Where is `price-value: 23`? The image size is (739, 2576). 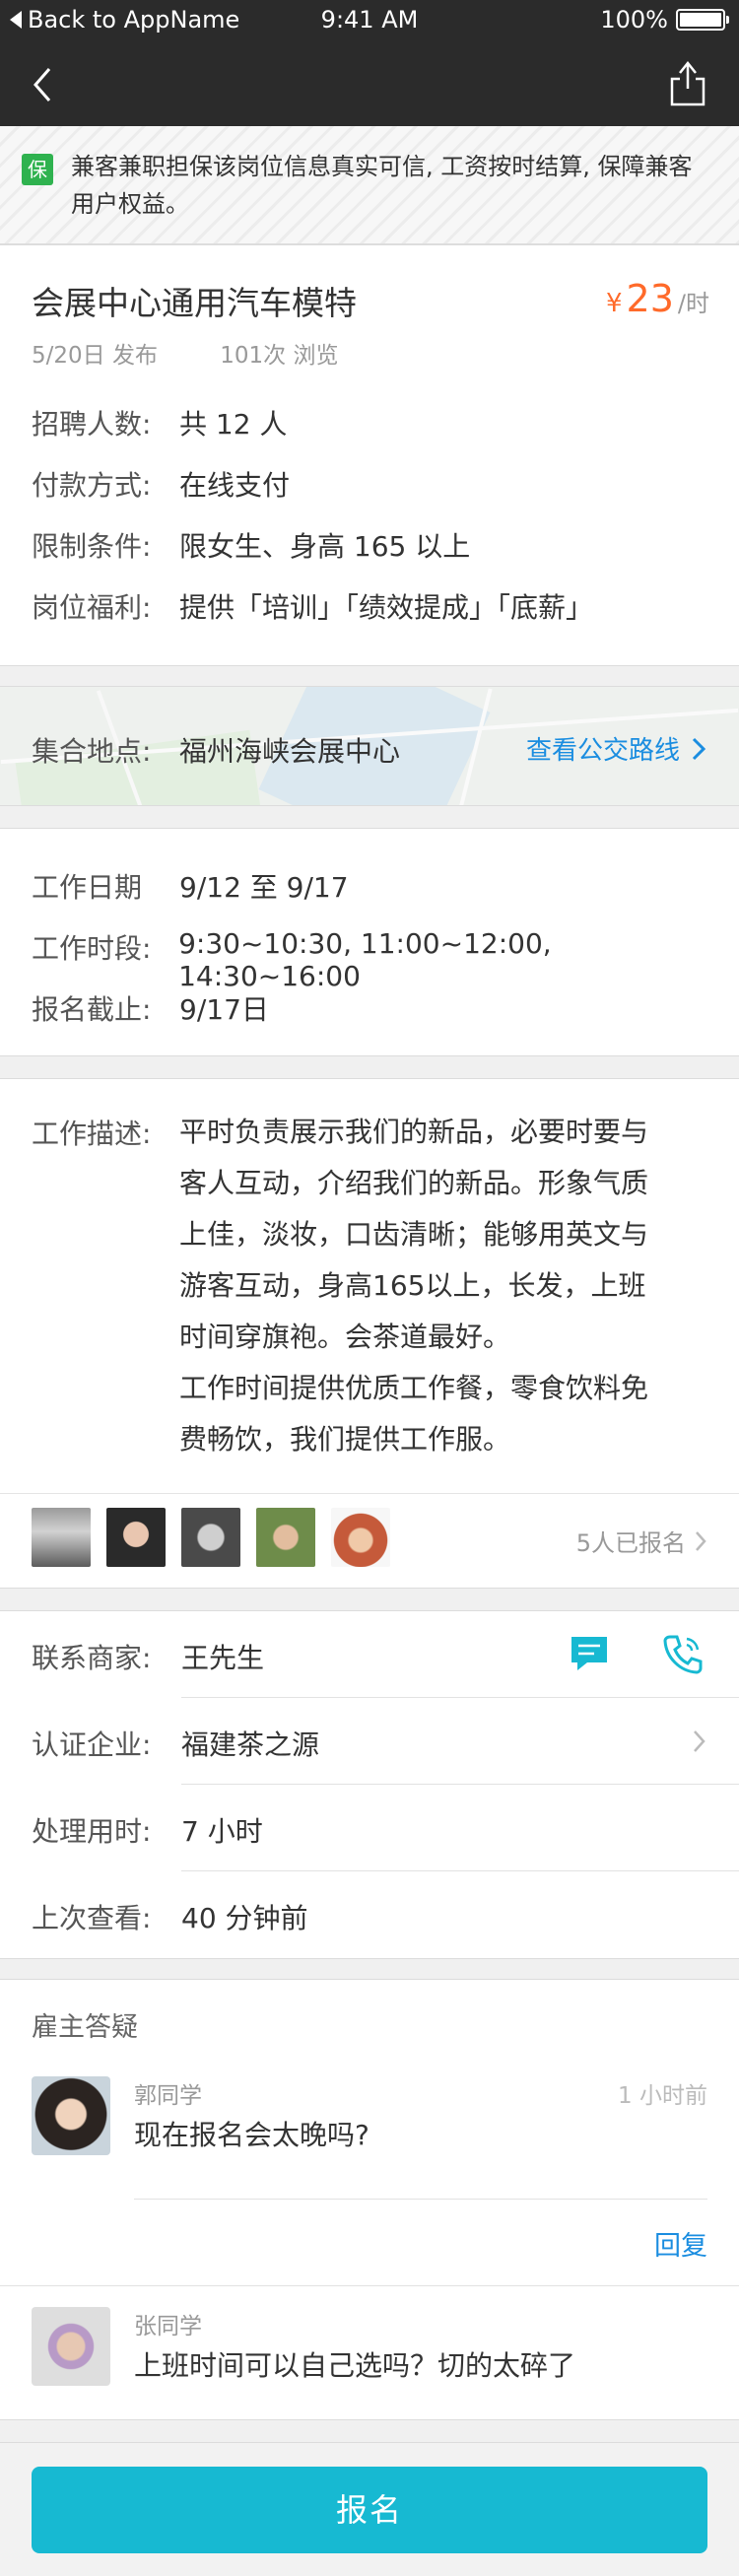
price-value: 23 is located at coordinates (650, 298).